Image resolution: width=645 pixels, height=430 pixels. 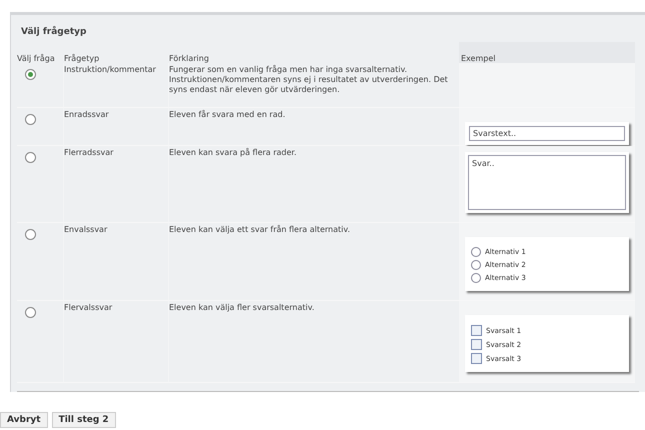 I want to click on table-cell-text: Eleven får svara med en rad., so click(x=227, y=115).